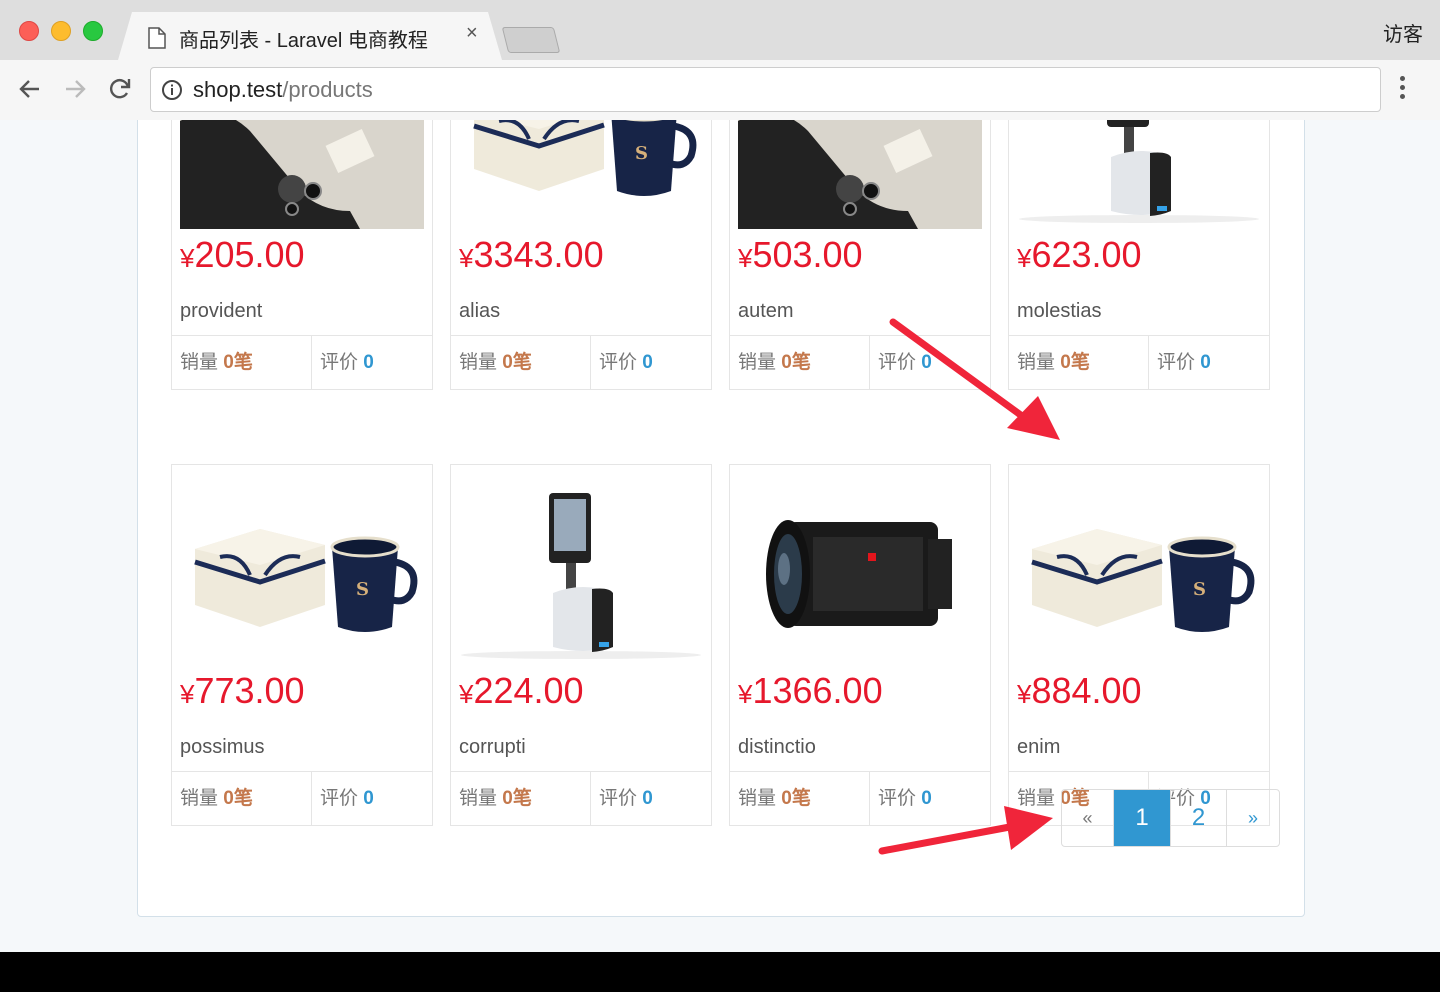 This screenshot has width=1440, height=992. What do you see at coordinates (479, 311) in the screenshot?
I see `product-name: alias` at bounding box center [479, 311].